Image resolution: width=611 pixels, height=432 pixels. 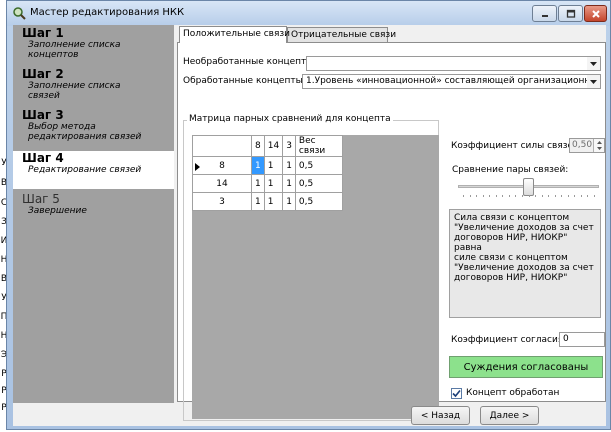 I want to click on step-1: Шаг 1 Заполнение списка концептов, so click(x=93, y=43).